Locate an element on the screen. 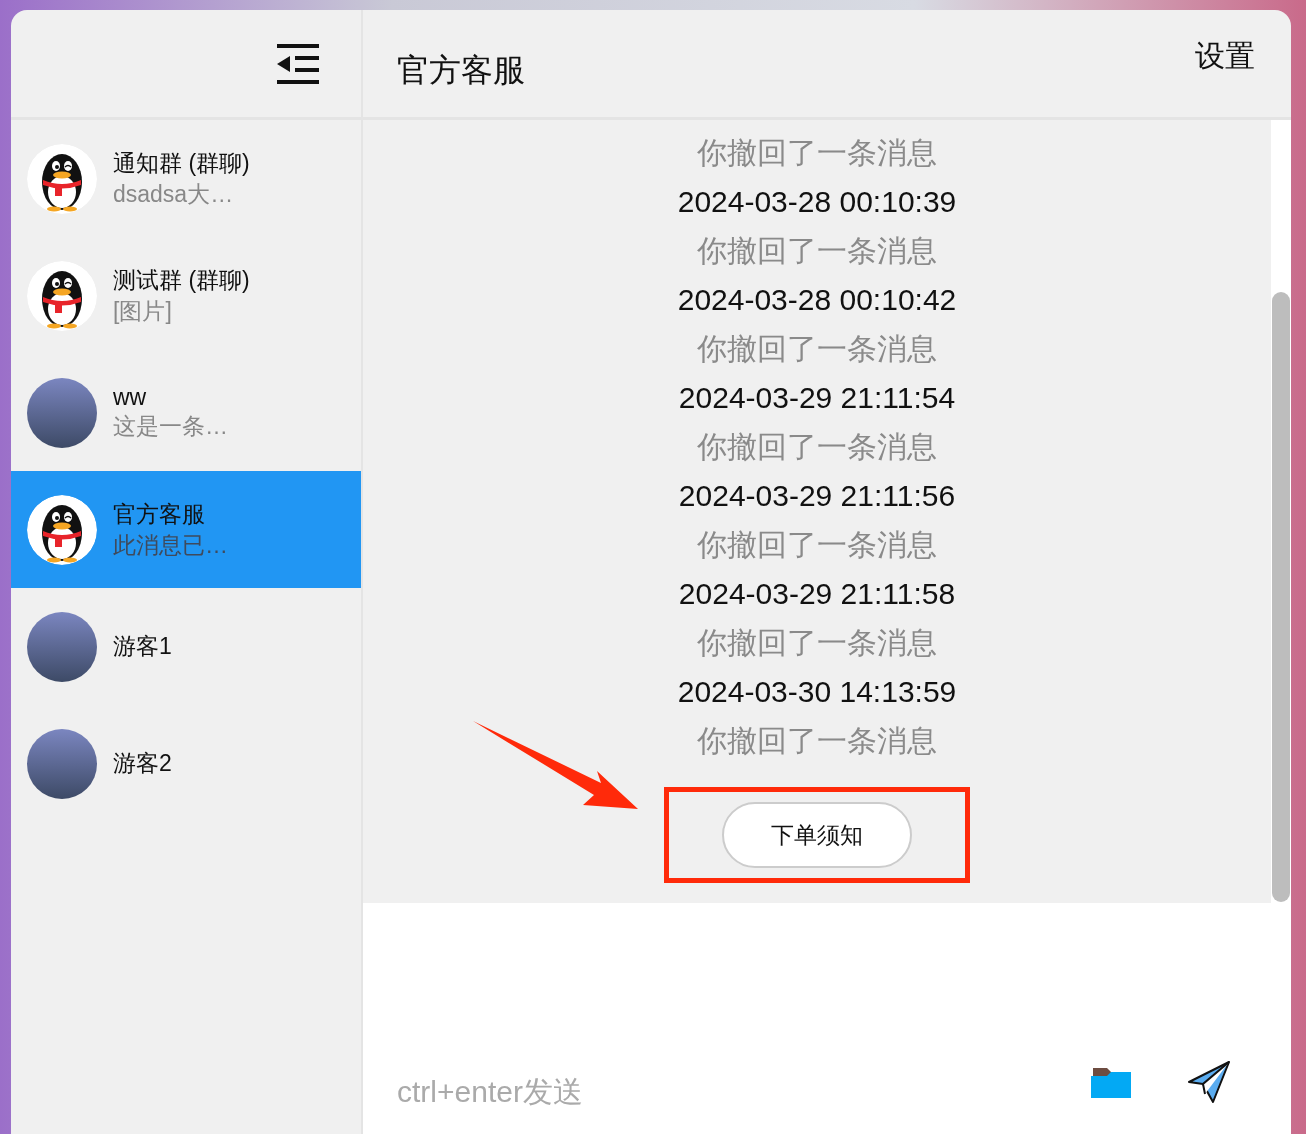 The width and height of the screenshot is (1306, 1134). chat-name: 测试群 (群聊) is located at coordinates (181, 280).